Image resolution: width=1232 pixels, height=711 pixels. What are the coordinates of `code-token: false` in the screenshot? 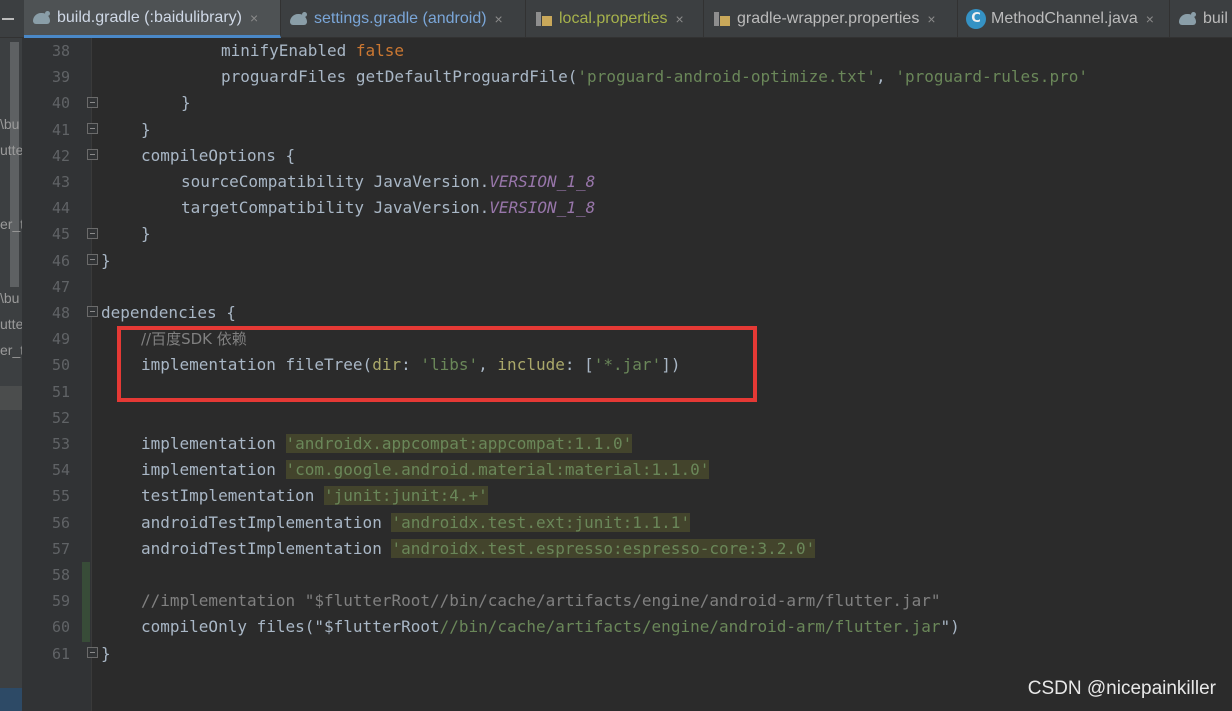 It's located at (380, 50).